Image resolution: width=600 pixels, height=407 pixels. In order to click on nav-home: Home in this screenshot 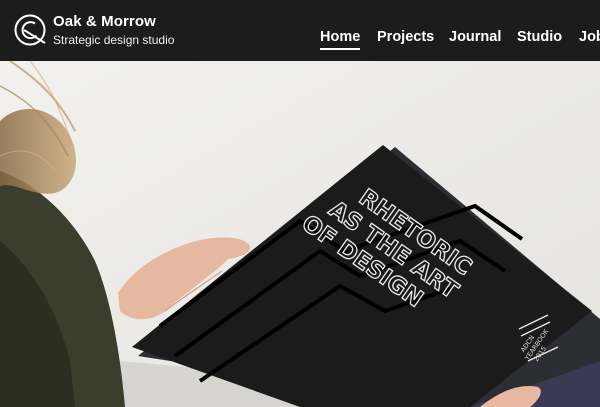, I will do `click(340, 39)`.